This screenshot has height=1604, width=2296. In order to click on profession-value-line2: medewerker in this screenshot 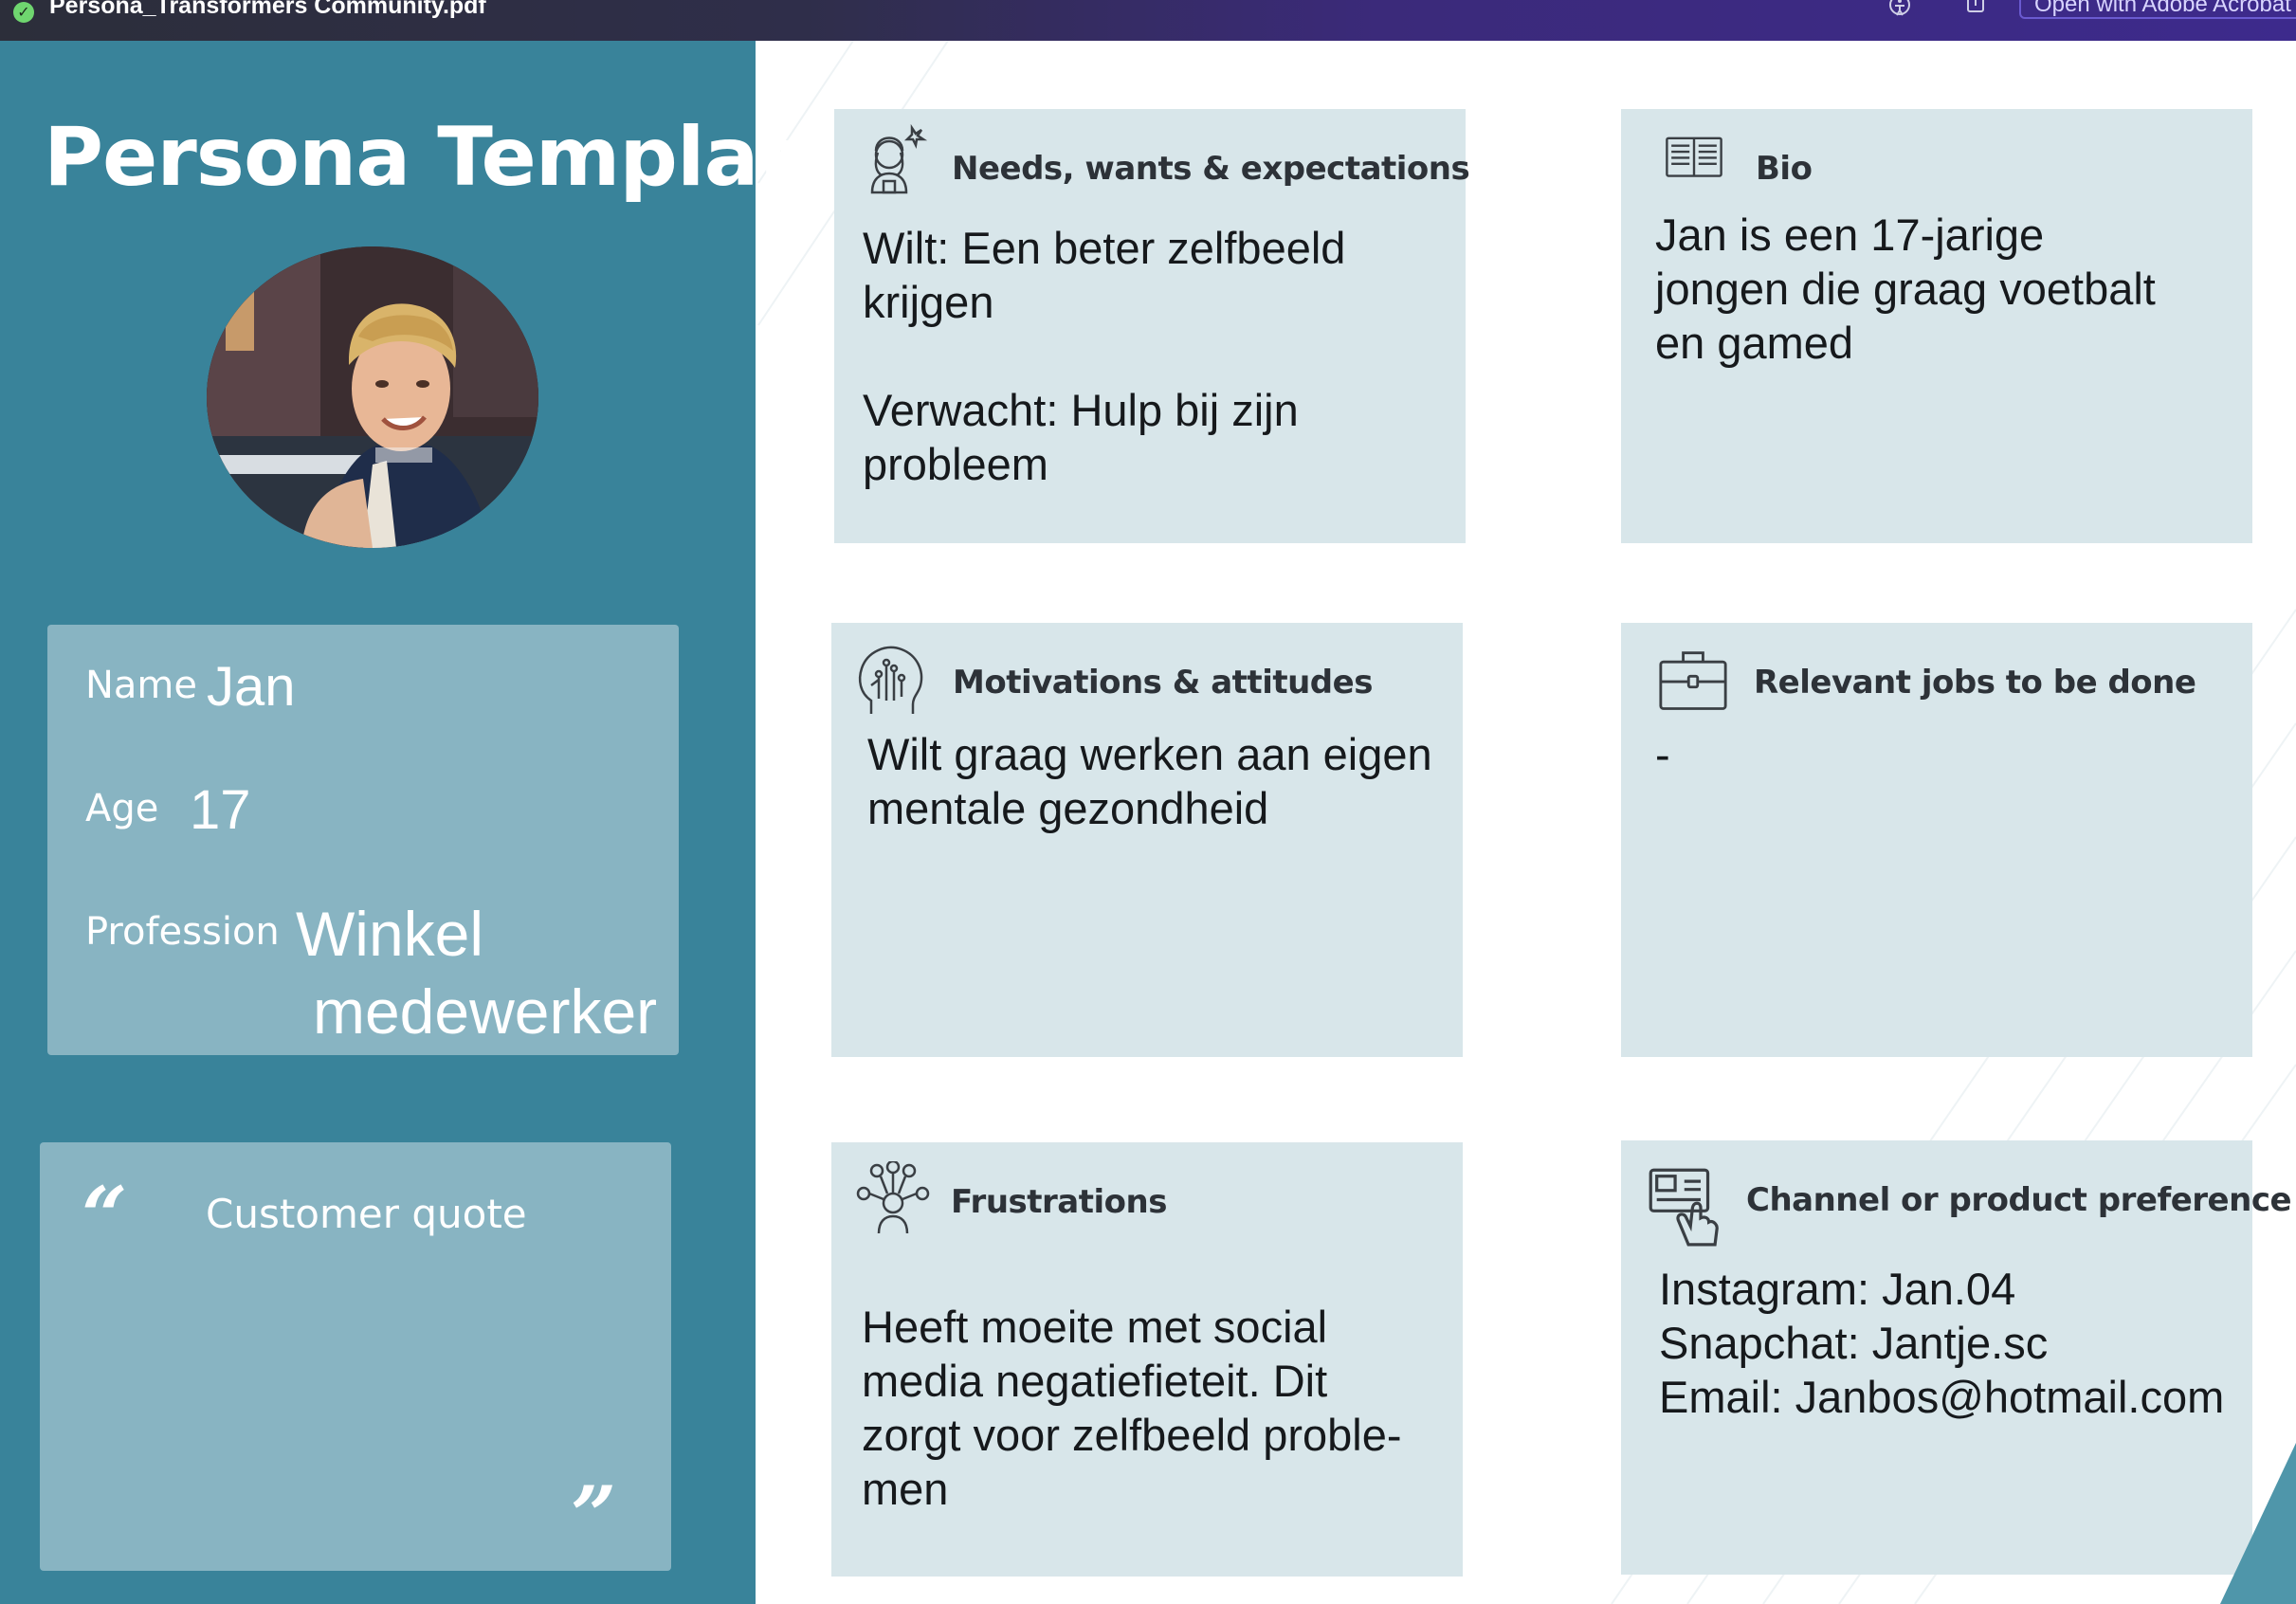, I will do `click(485, 1011)`.